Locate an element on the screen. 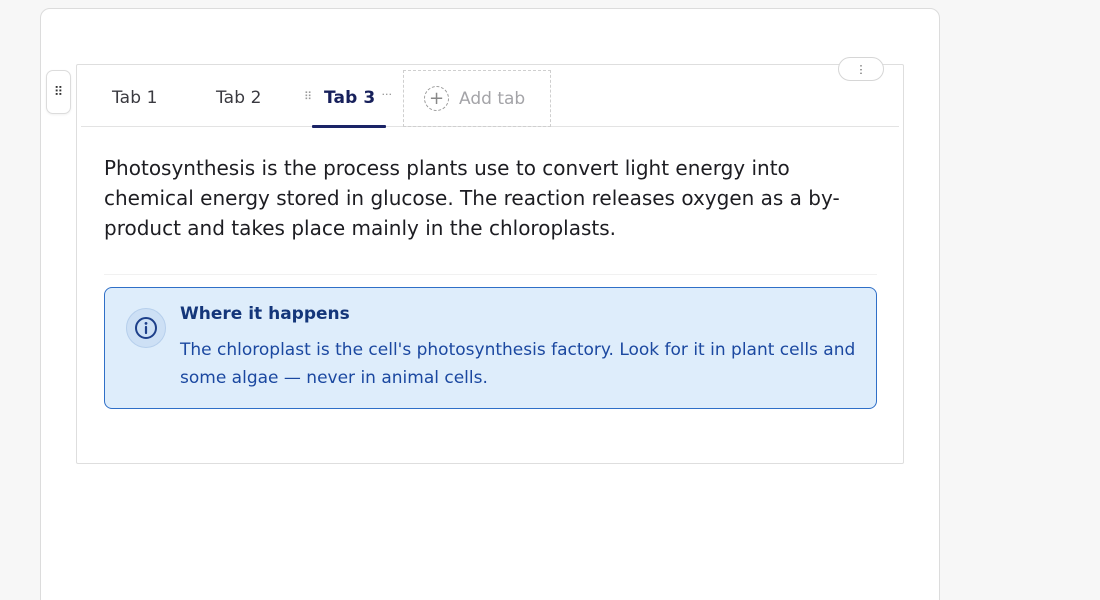 This screenshot has height=600, width=1100. info-icon is located at coordinates (146, 328).